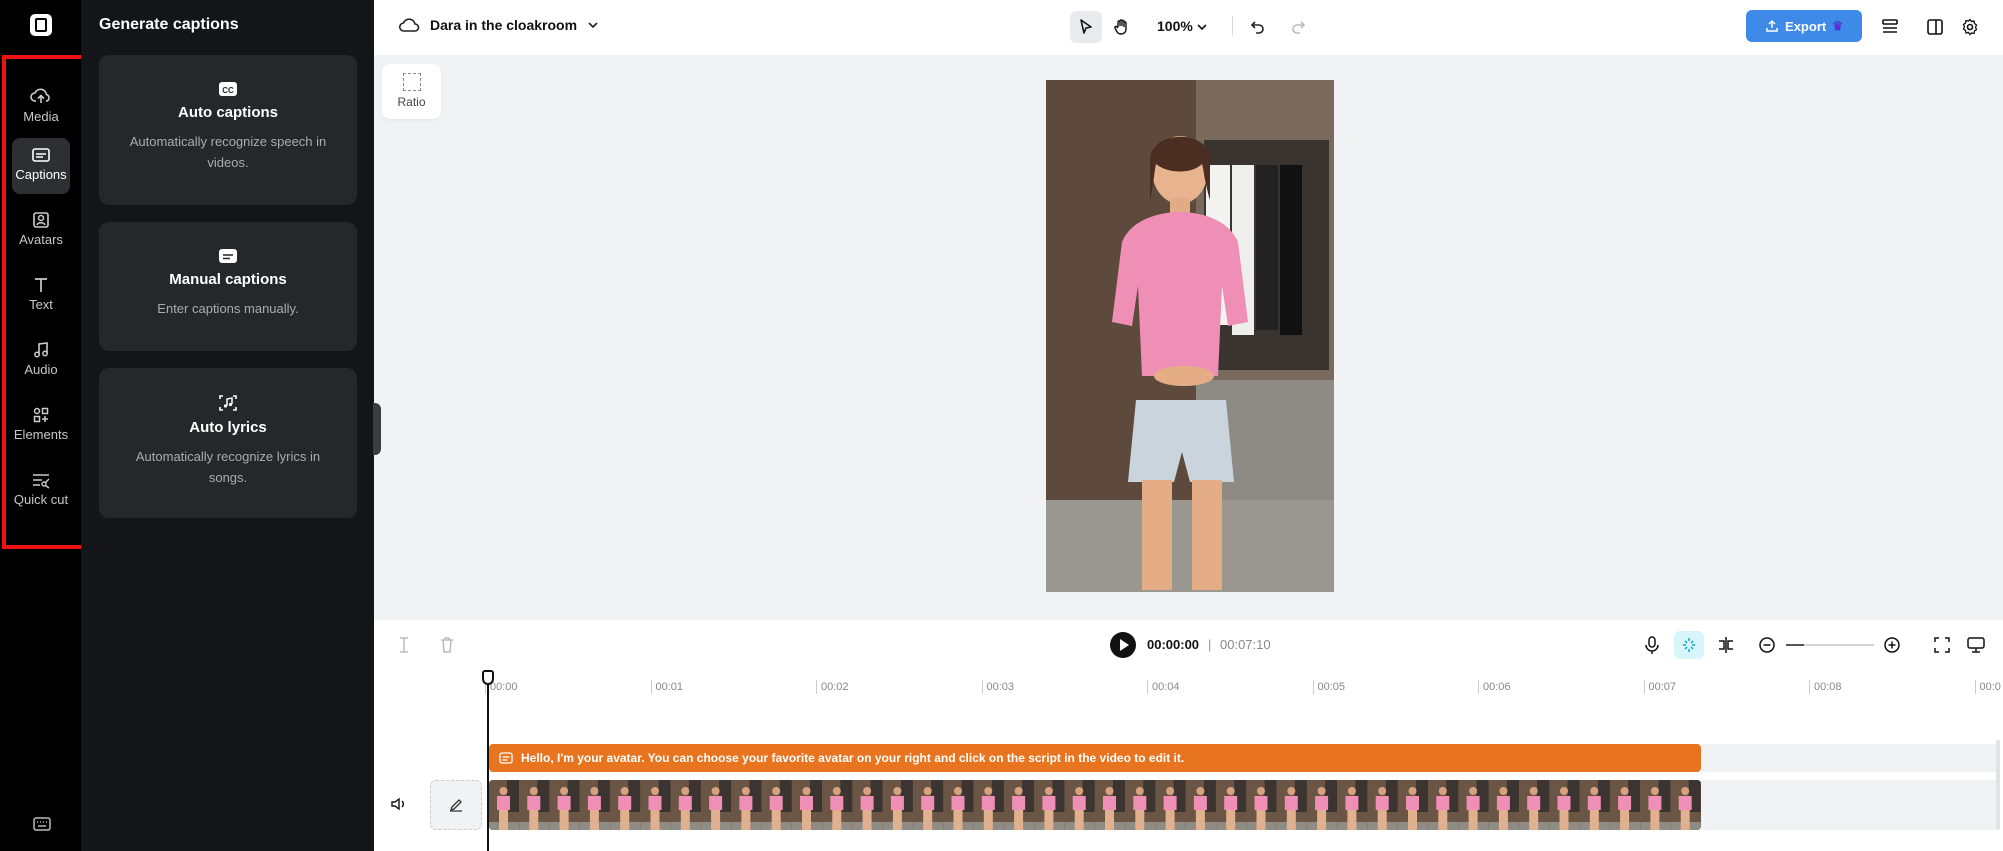 The image size is (2003, 851). I want to click on manual-captions-card: Manual captions Enter captions manually., so click(228, 286).